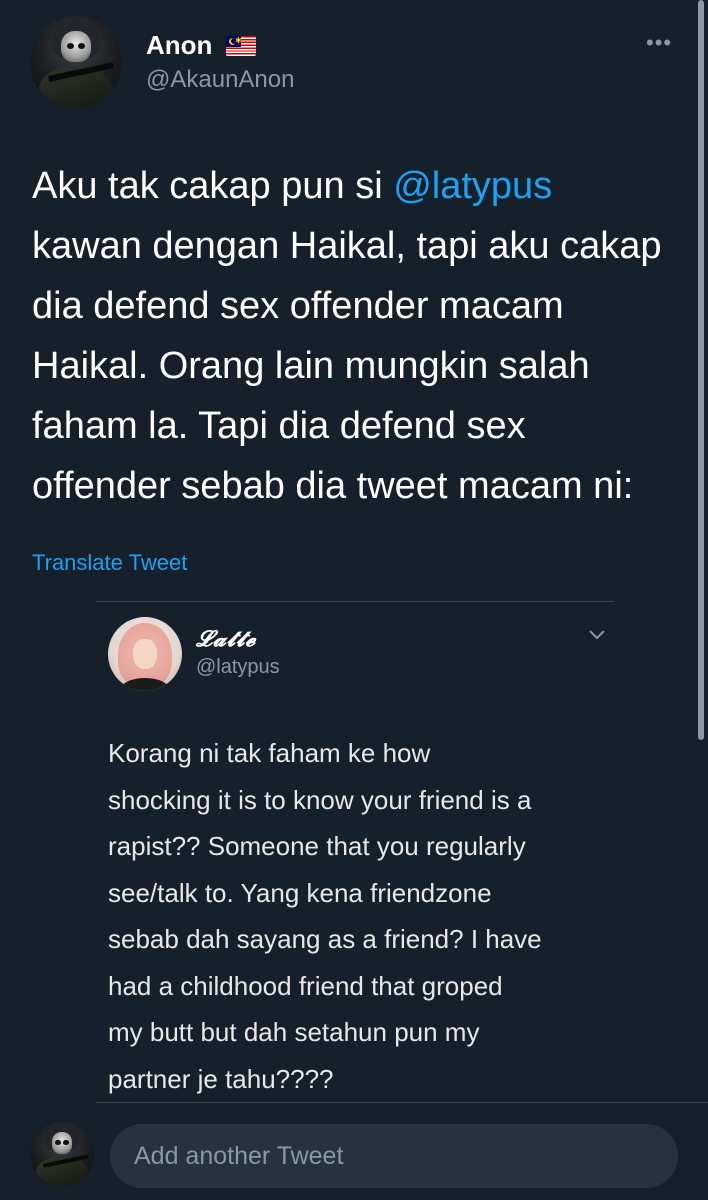 The width and height of the screenshot is (708, 1200). Describe the element at coordinates (213, 186) in the screenshot. I see `tweet-text-prefix: Aku tak cakap pun si` at that location.